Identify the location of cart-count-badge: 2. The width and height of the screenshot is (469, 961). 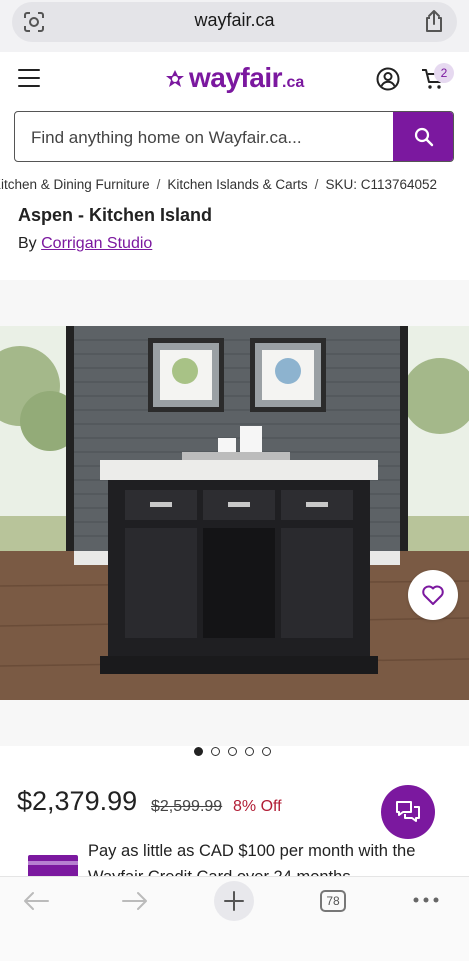
(444, 73).